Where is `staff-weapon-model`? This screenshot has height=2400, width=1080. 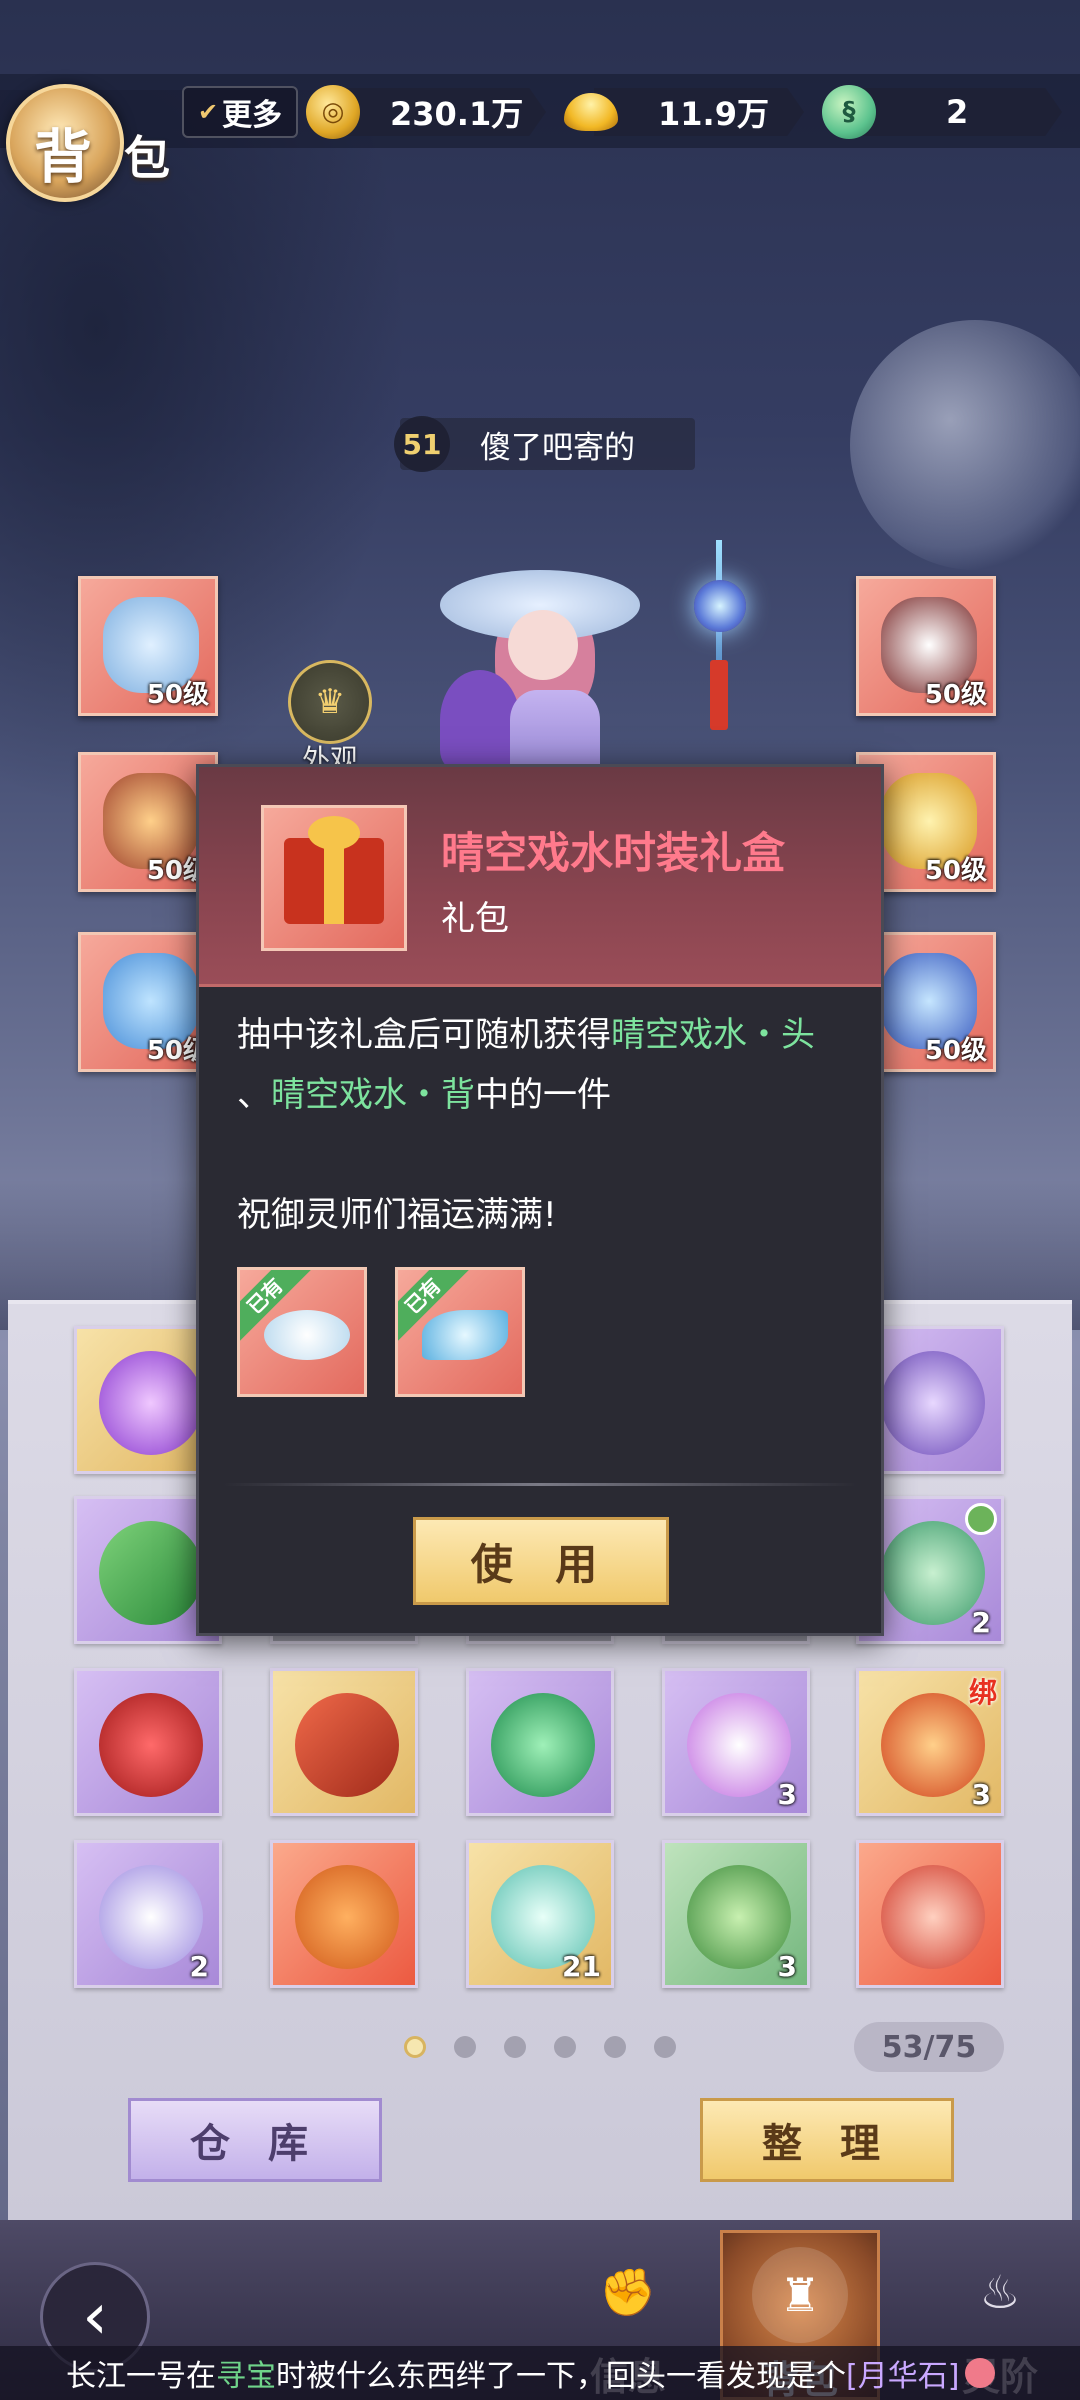 staff-weapon-model is located at coordinates (720, 635).